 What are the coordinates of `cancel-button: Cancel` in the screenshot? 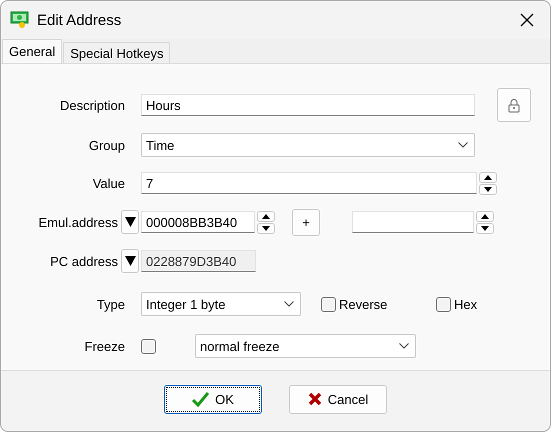 It's located at (338, 399).